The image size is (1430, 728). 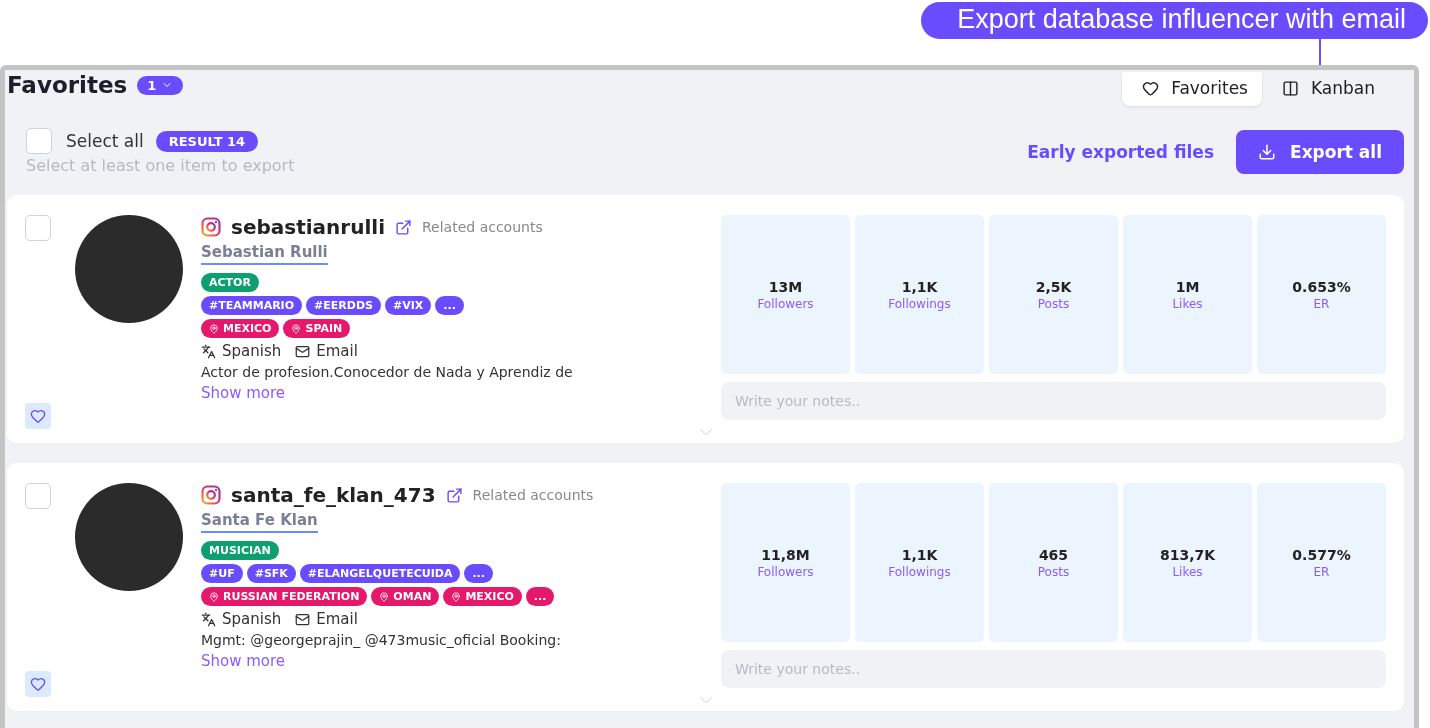 I want to click on tag: #TEAMMARIO, so click(x=252, y=305).